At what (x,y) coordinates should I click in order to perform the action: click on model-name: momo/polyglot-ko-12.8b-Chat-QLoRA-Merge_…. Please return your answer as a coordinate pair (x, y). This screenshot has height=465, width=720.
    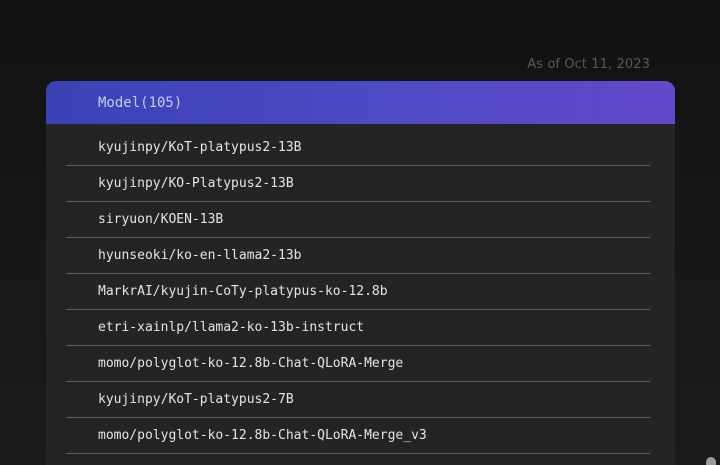
    Looking at the image, I should click on (262, 435).